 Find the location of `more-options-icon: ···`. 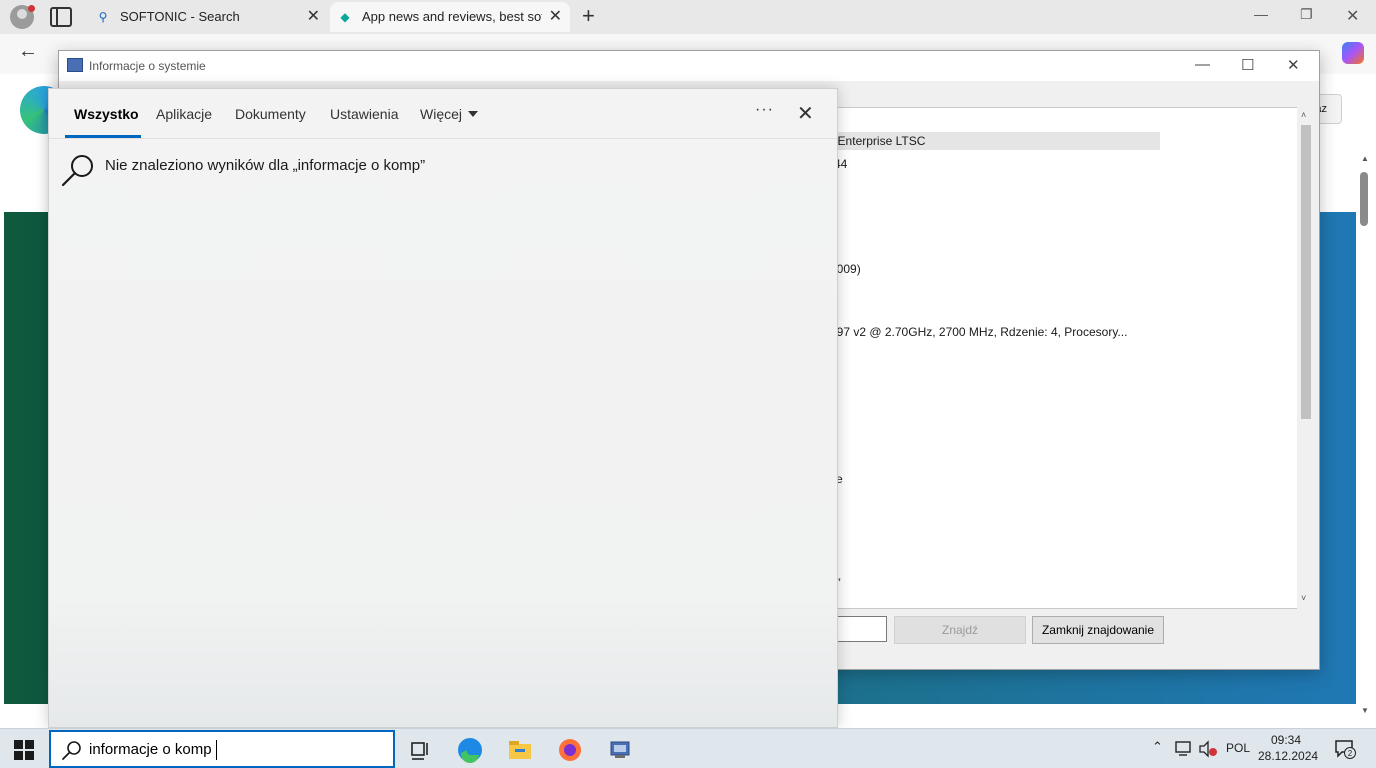

more-options-icon: ··· is located at coordinates (764, 110).